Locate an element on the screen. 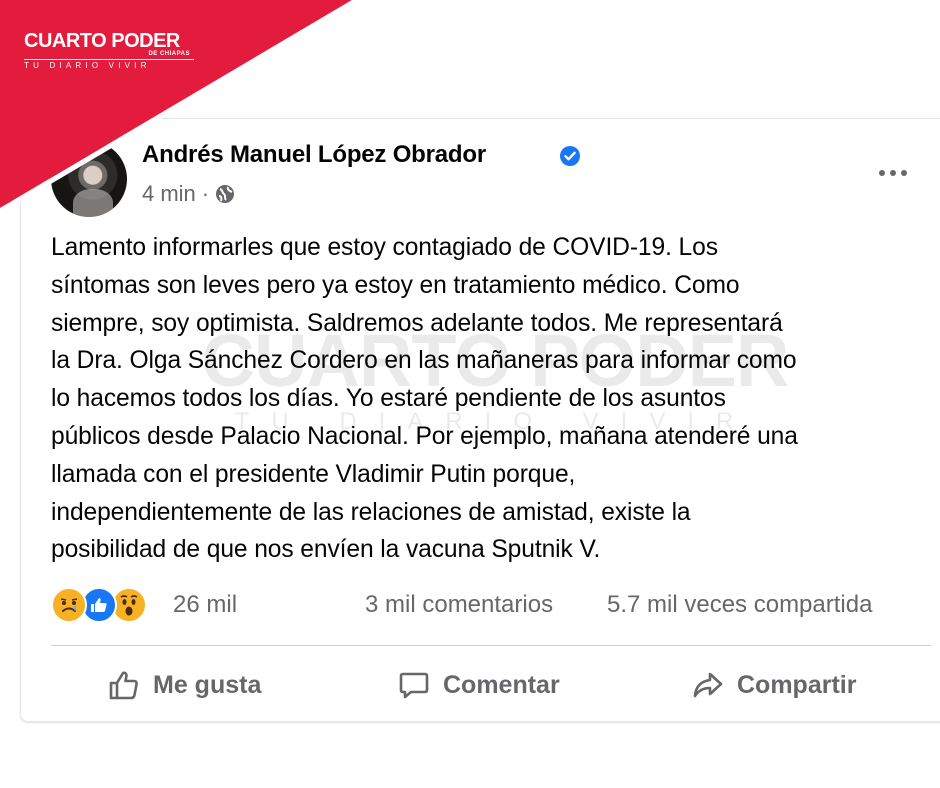 Image resolution: width=940 pixels, height=788 pixels. reaction-icons is located at coordinates (99, 605).